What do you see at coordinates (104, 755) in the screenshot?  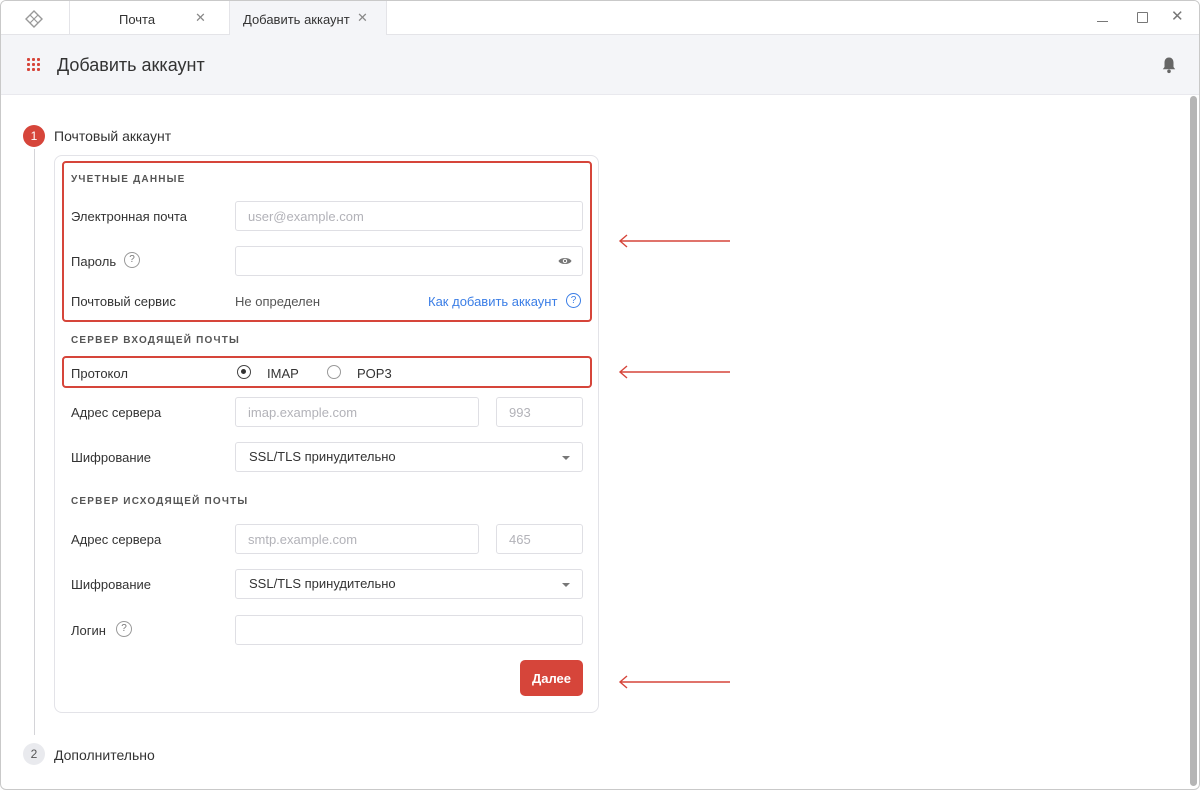 I see `step-2-label: Дополнительно` at bounding box center [104, 755].